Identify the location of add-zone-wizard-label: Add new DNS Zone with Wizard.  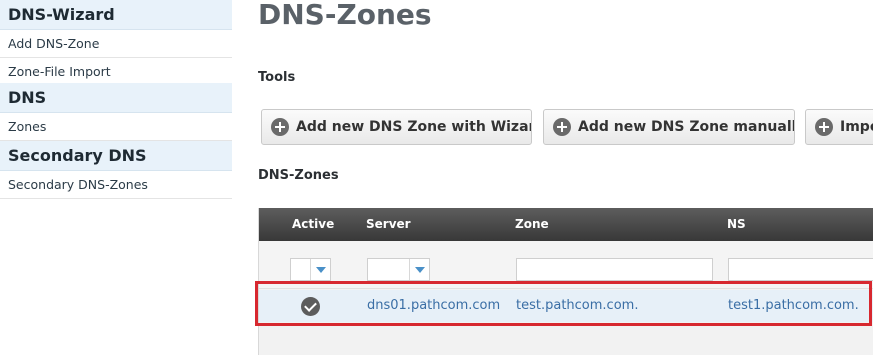
(414, 127).